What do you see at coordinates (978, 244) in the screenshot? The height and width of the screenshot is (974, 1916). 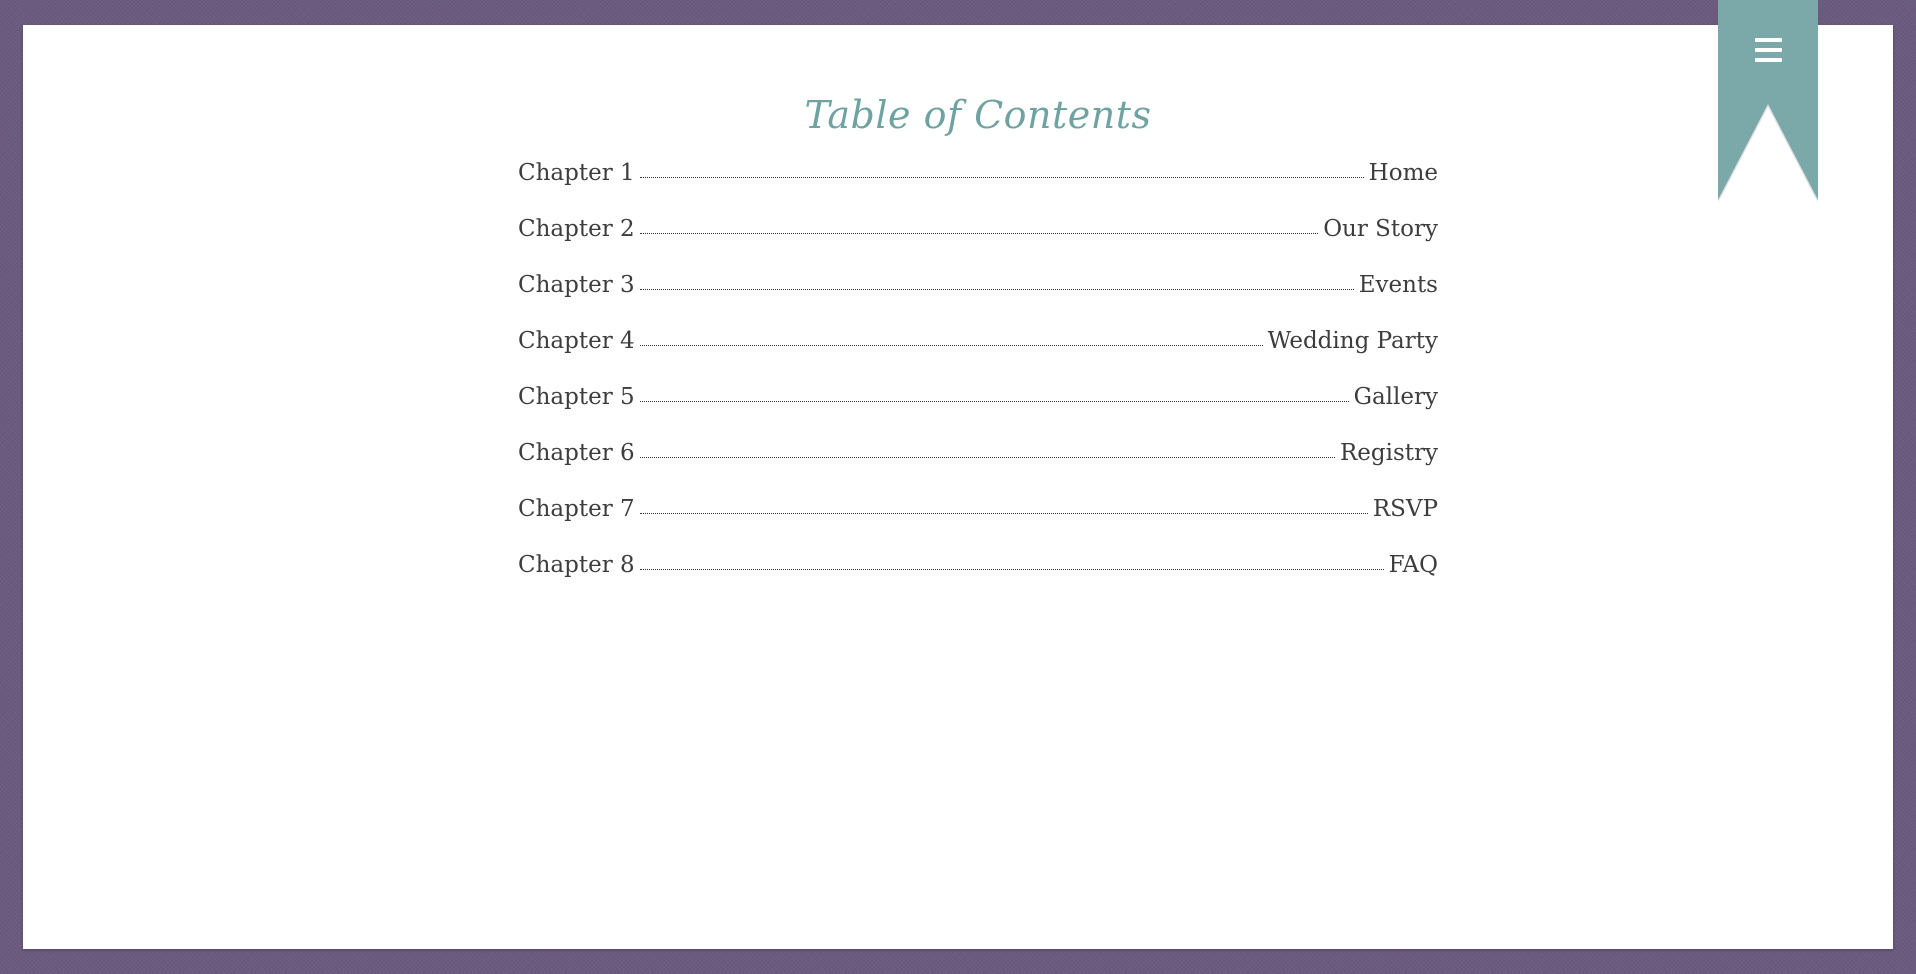 I see `toc-item-our-story: Chapter 2 Our Story` at bounding box center [978, 244].